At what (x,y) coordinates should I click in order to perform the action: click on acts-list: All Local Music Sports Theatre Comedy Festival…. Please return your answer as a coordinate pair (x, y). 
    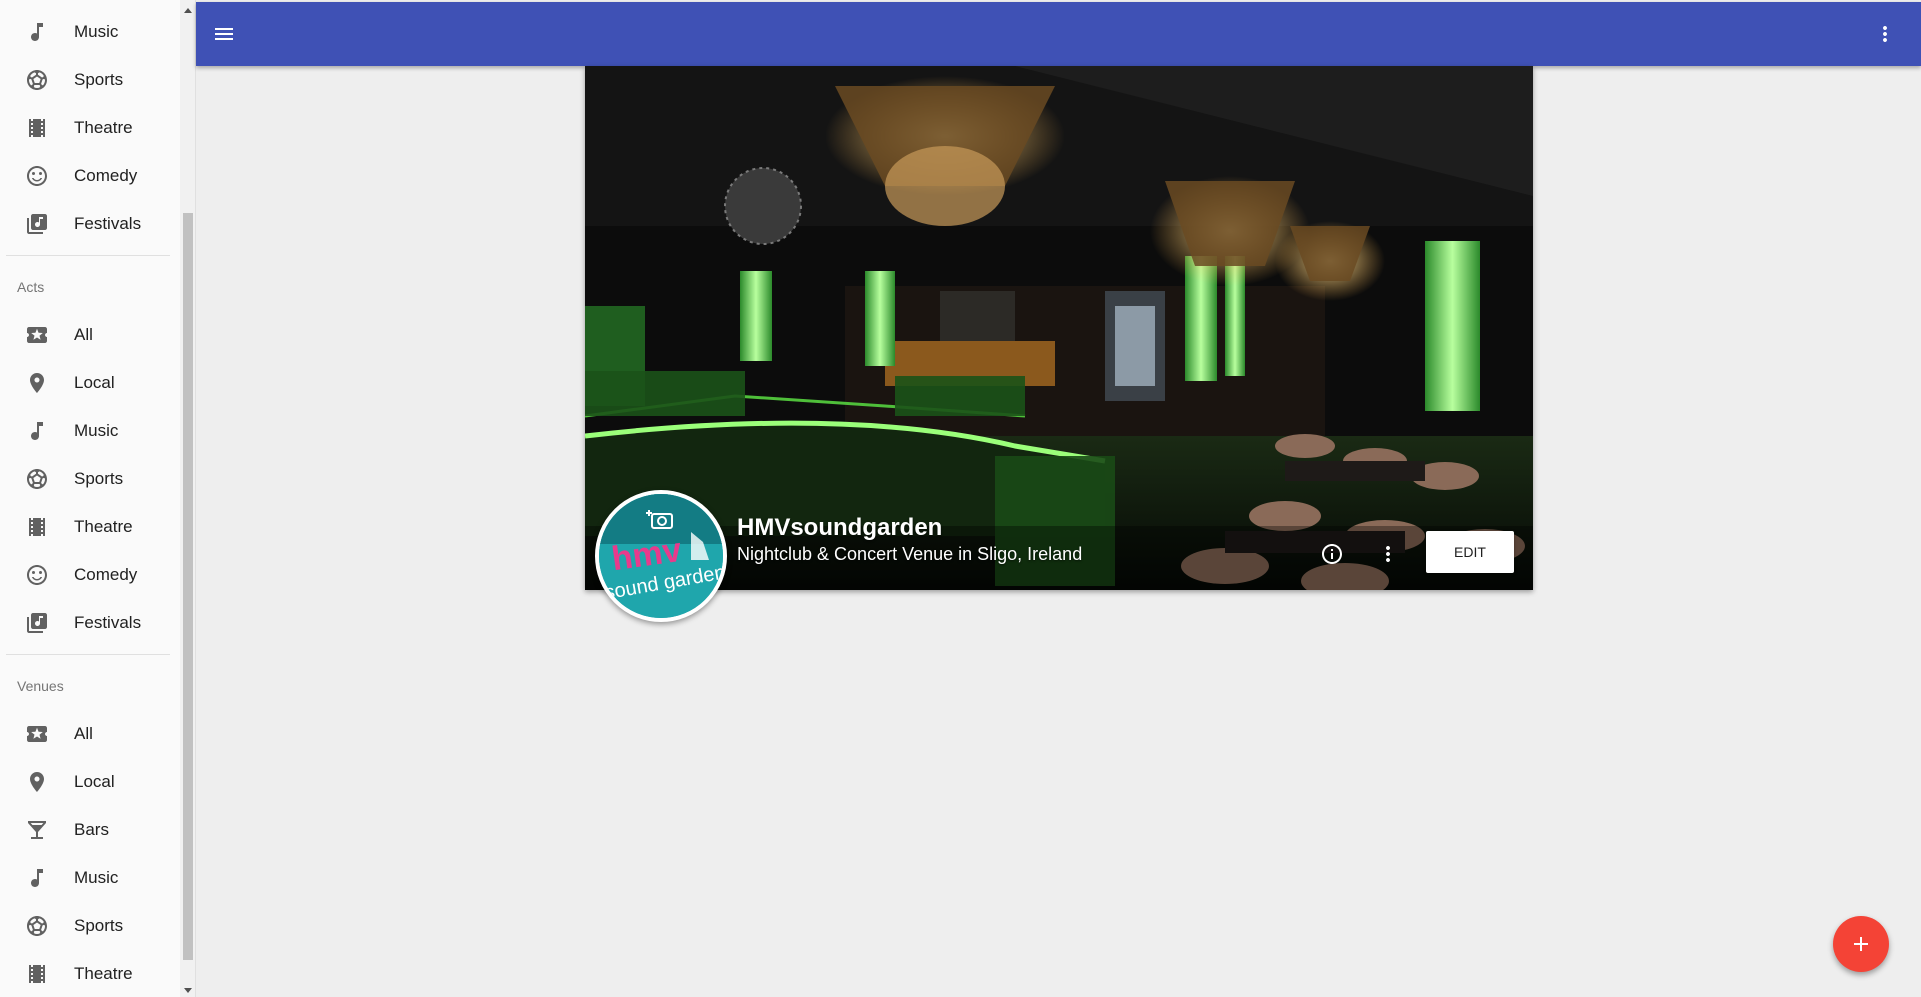
    Looking at the image, I should click on (90, 479).